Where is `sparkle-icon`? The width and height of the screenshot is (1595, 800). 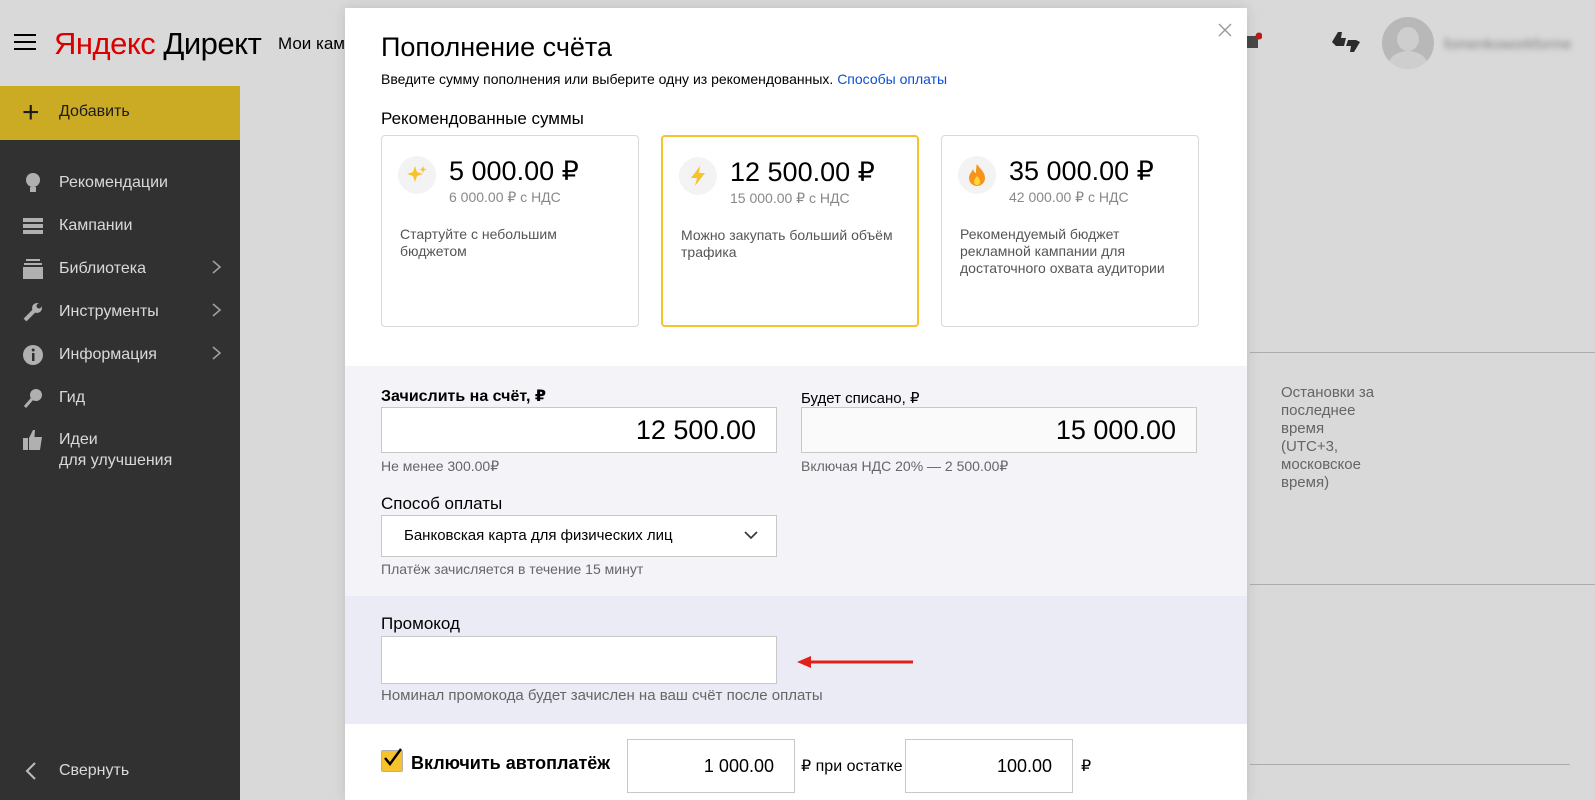
sparkle-icon is located at coordinates (417, 175).